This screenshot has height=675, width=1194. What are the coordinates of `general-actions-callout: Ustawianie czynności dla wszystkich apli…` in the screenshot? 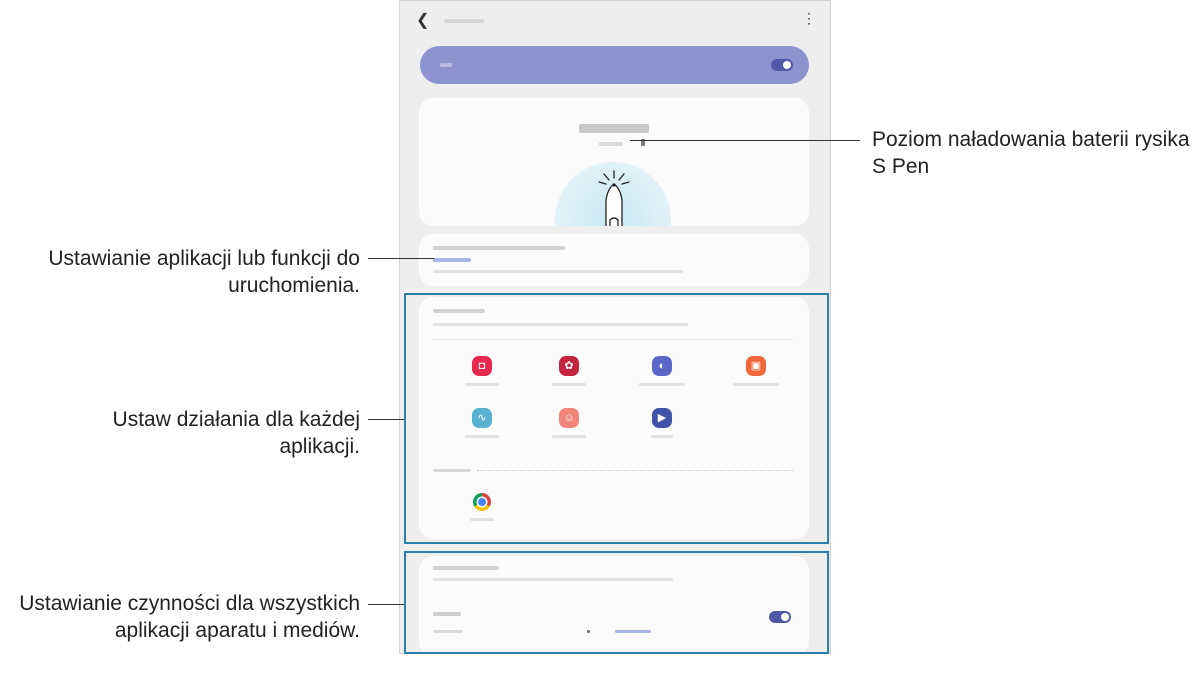 It's located at (189, 617).